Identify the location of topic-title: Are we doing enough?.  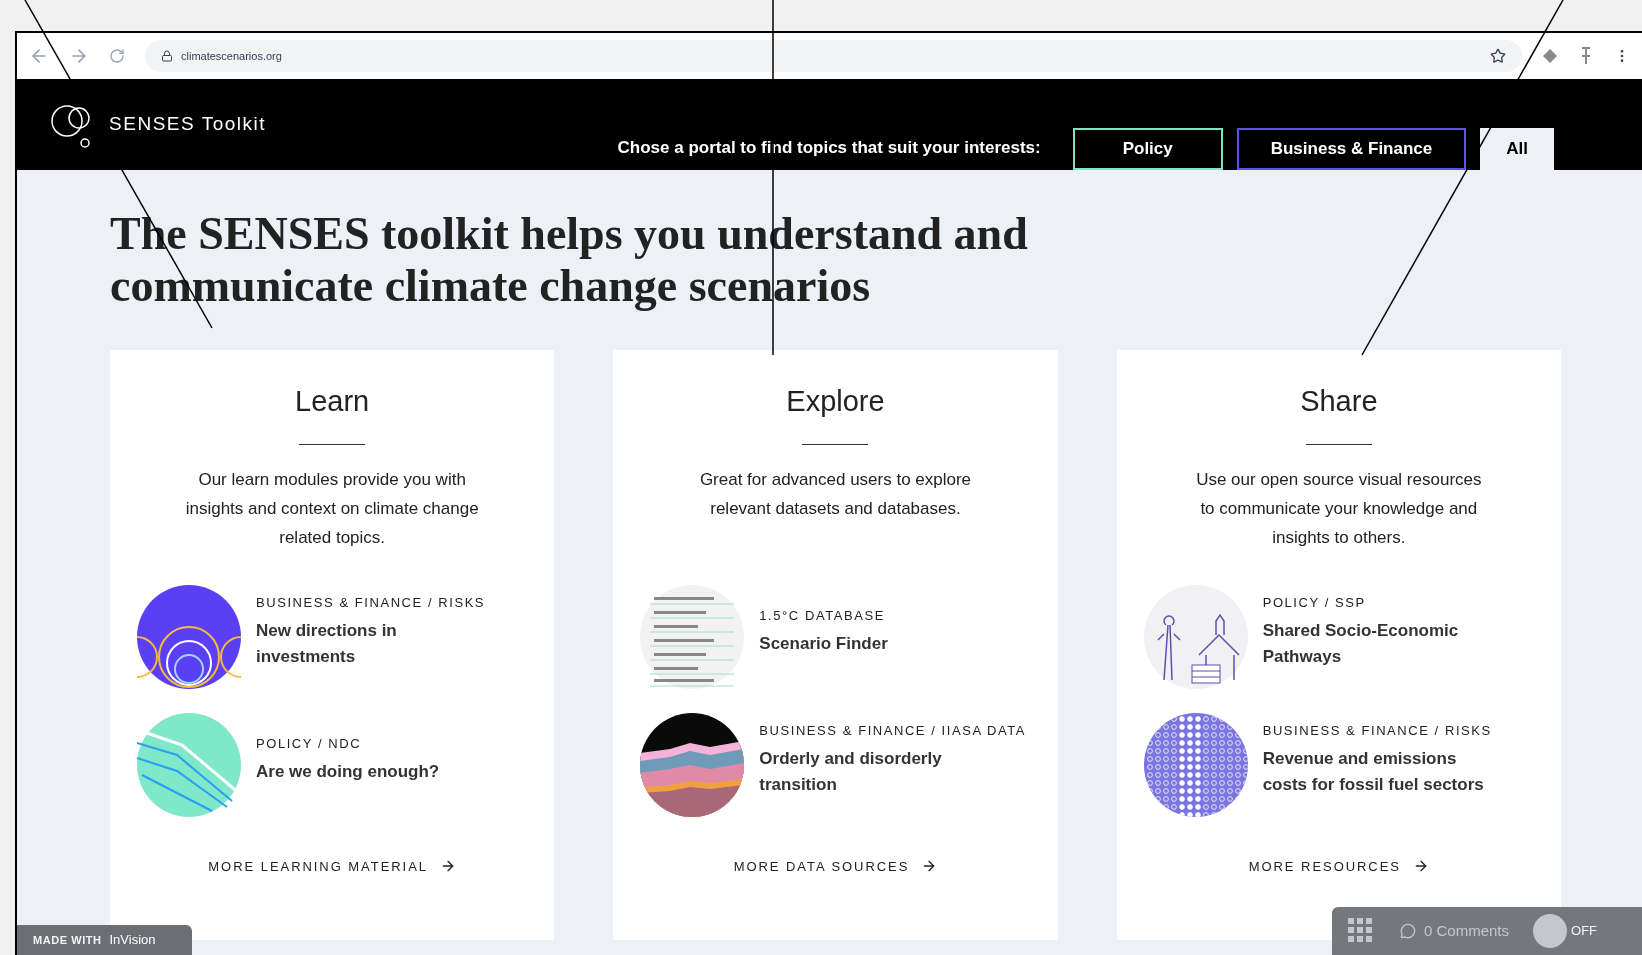
(348, 772).